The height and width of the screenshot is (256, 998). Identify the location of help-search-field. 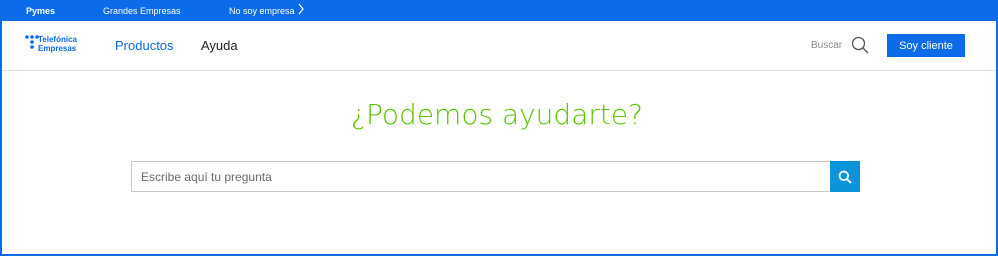
(481, 176).